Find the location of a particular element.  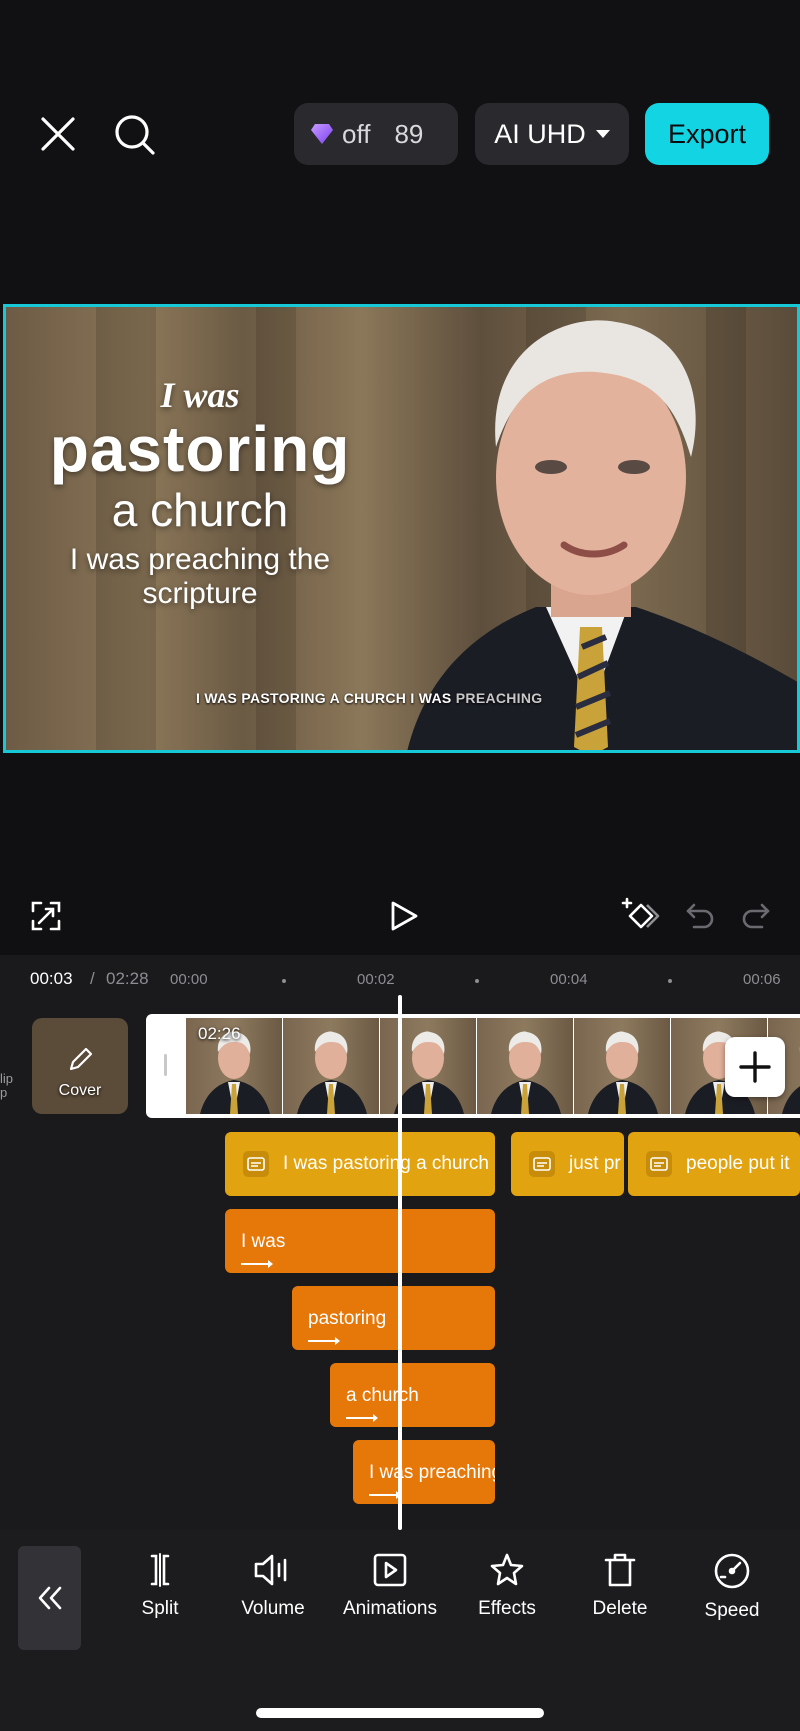

caption-upcoming-text: PREACHING is located at coordinates (497, 698).